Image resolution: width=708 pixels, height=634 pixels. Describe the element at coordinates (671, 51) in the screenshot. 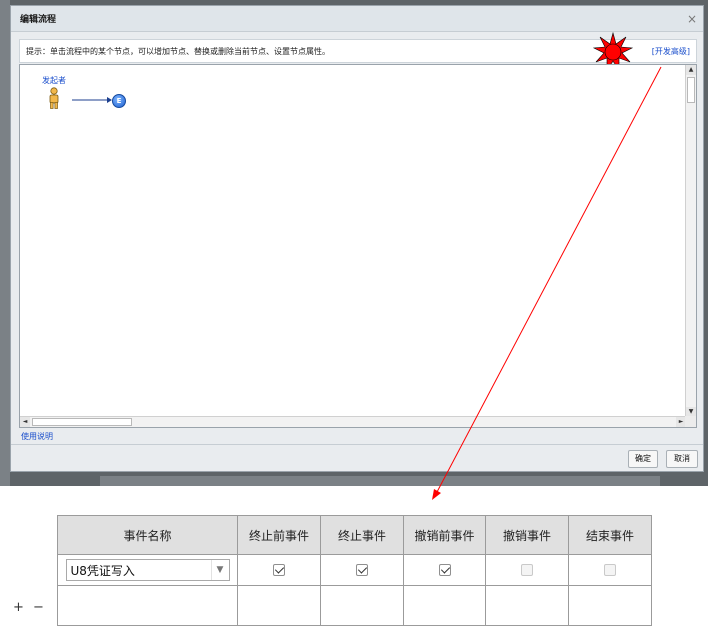

I see `advanced-link: [开发高级]` at that location.